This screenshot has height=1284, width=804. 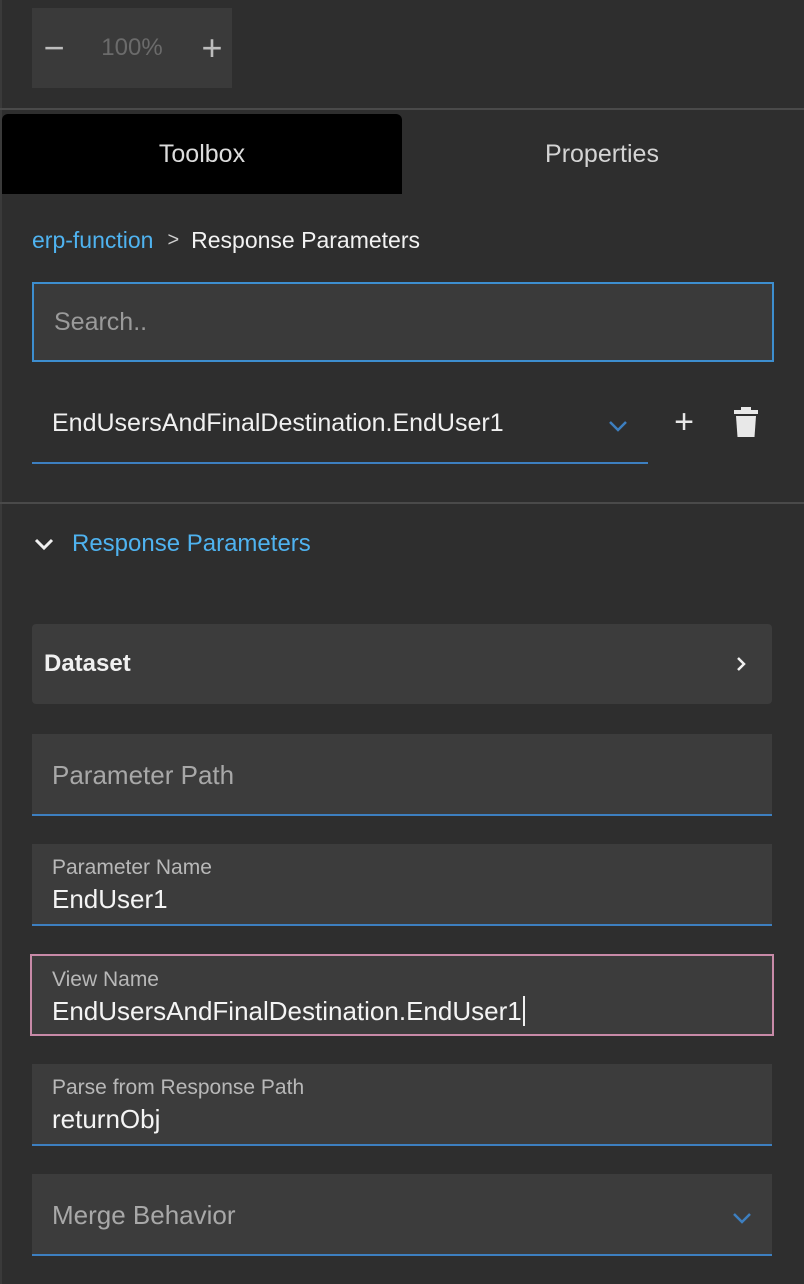 I want to click on parameter-path-field: Parameter Path, so click(x=402, y=775).